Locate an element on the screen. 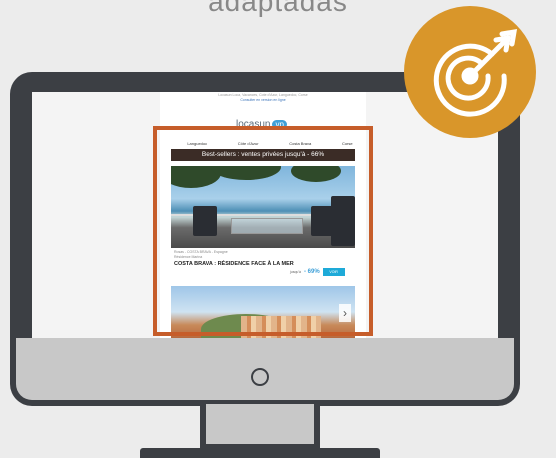 The height and width of the screenshot is (458, 556). monitor-stand-base is located at coordinates (260, 453).